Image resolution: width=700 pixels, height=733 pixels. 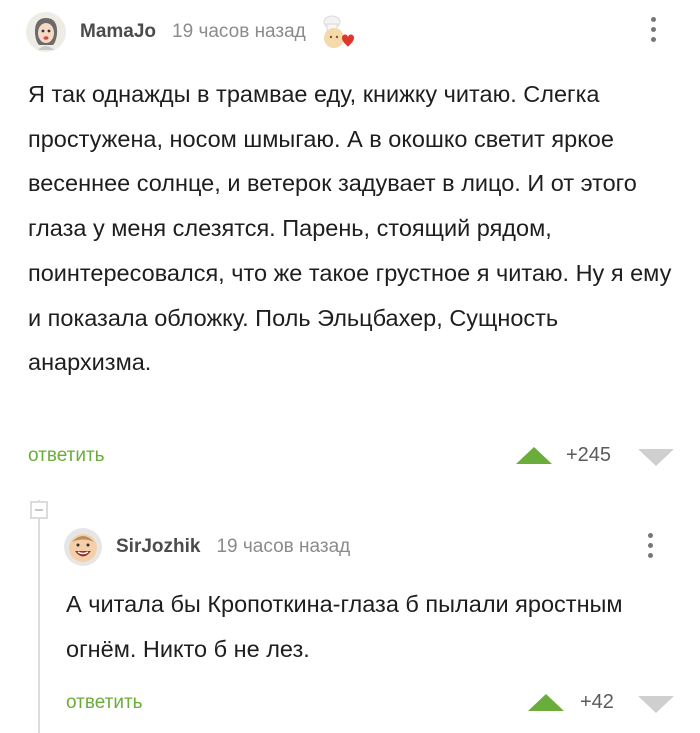 What do you see at coordinates (207, 547) in the screenshot?
I see `comment-header: SirJozhik 19 часов назад` at bounding box center [207, 547].